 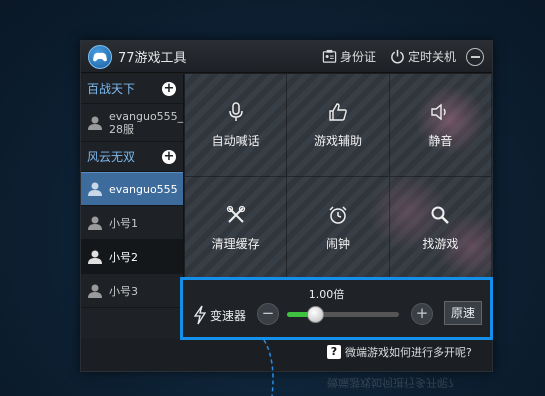 I want to click on account-item: 小号1, so click(x=132, y=223).